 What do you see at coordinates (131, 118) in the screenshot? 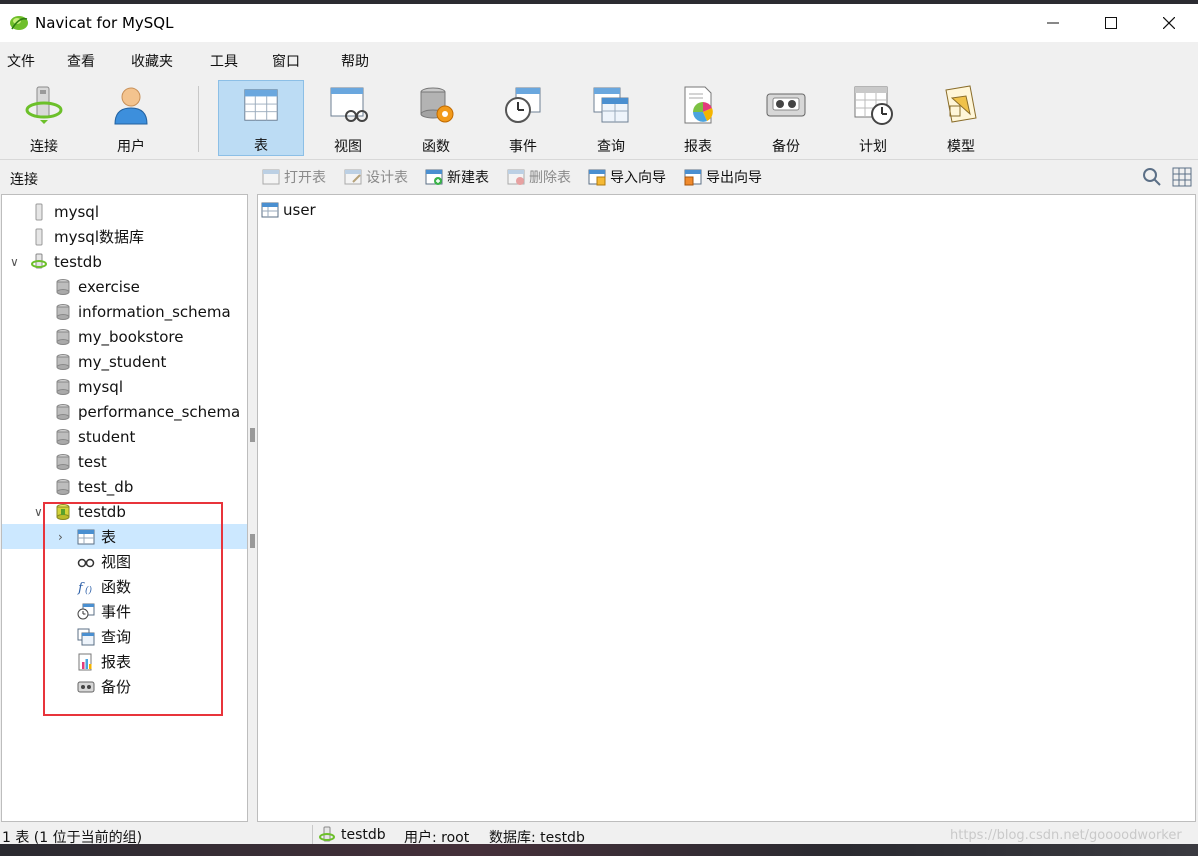
I see `toolbar-user-button: 用户` at bounding box center [131, 118].